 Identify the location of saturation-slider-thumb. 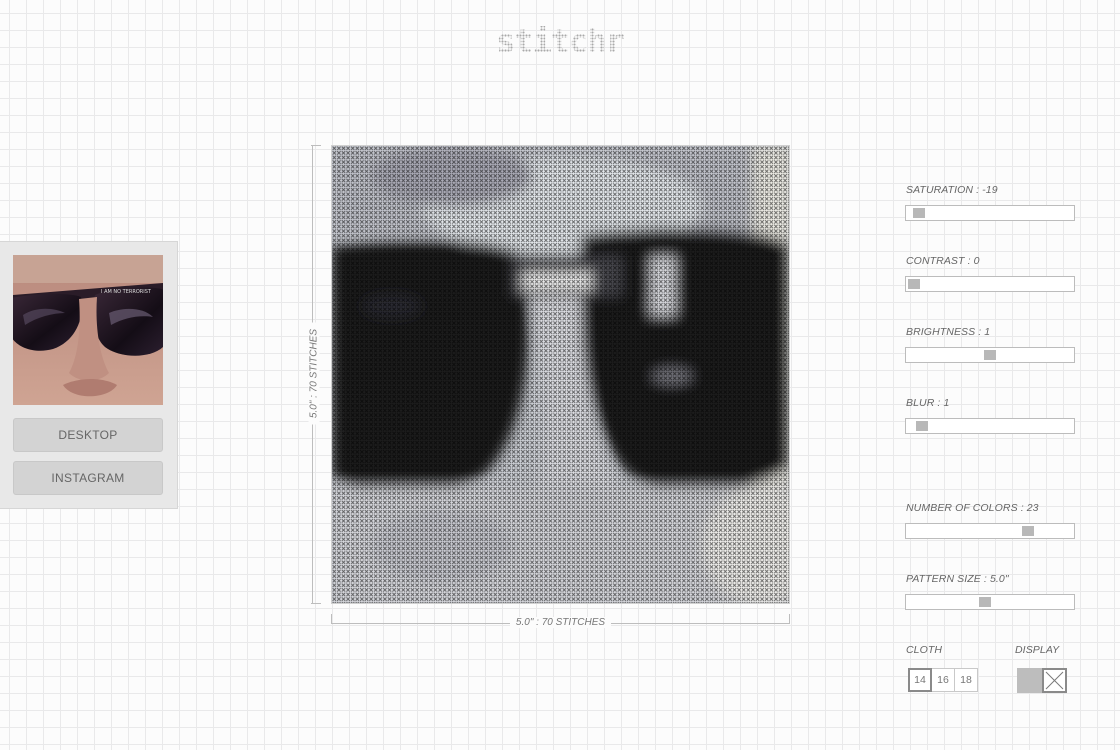
(918, 213).